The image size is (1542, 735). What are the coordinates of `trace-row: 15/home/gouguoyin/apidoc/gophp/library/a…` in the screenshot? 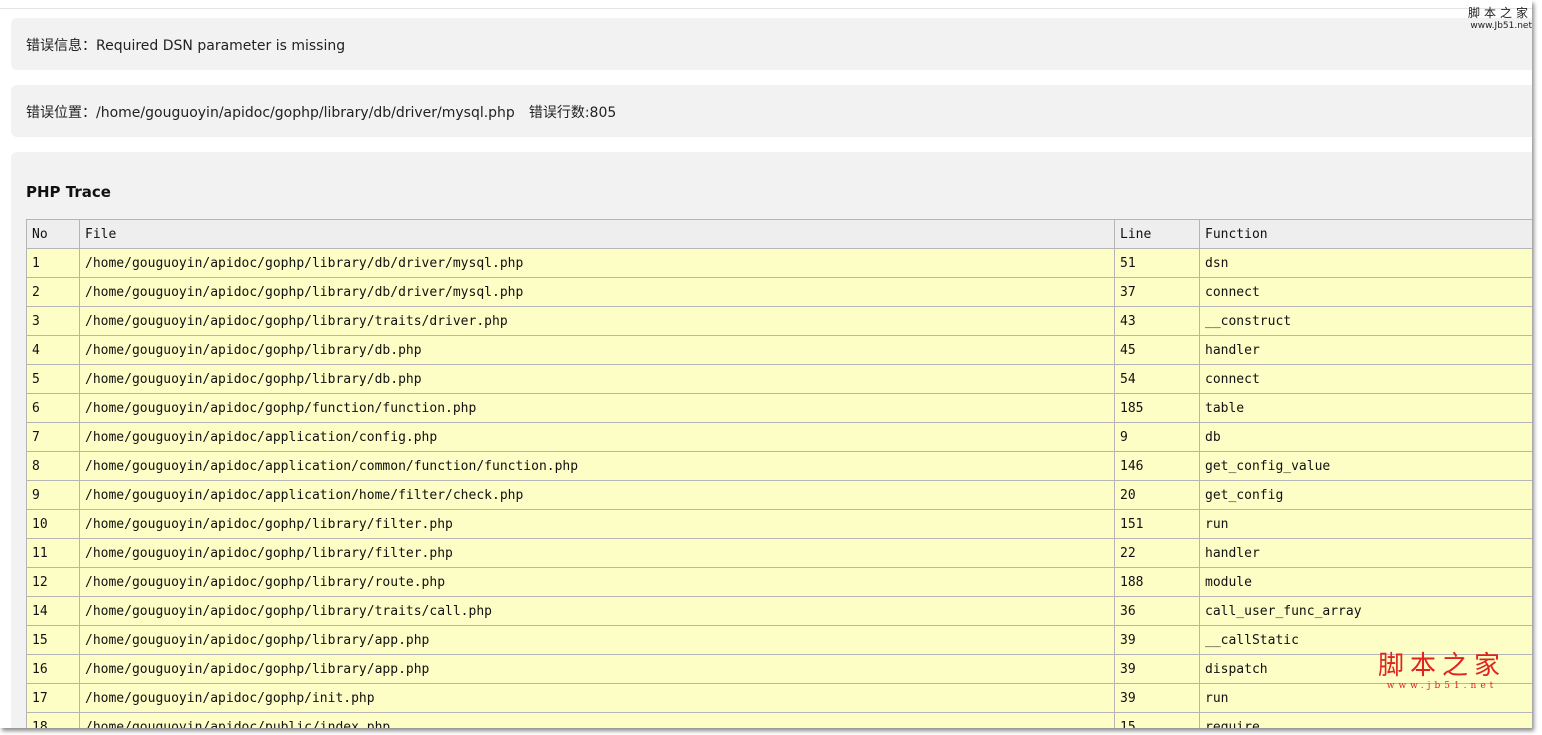 It's located at (779, 640).